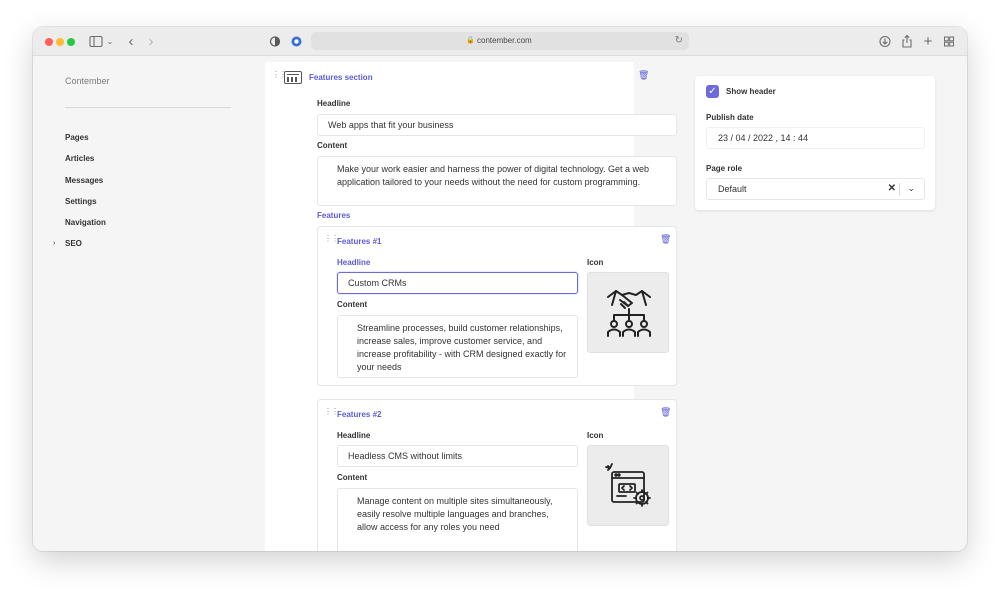  I want to click on section-layout-icon, so click(293, 77).